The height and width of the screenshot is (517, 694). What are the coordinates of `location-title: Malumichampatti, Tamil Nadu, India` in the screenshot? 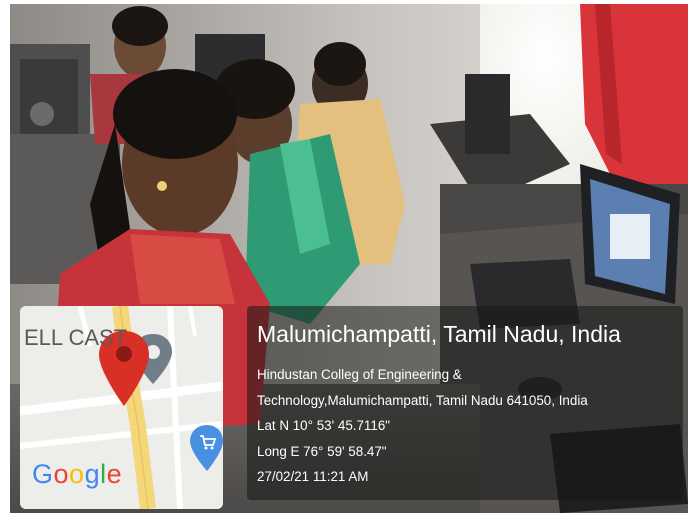 It's located at (439, 334).